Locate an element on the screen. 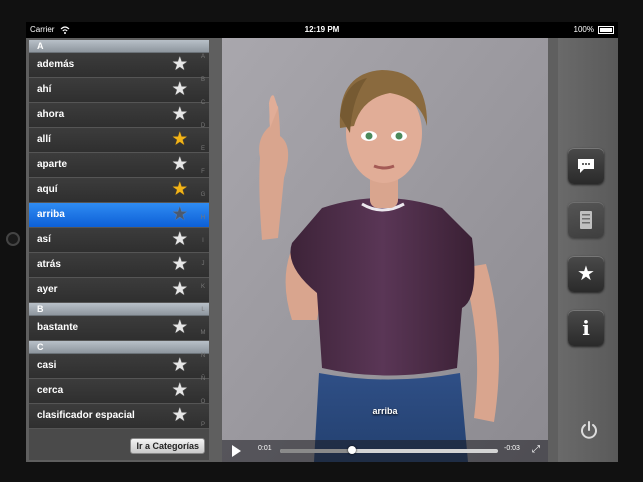  speech-bubble-icon is located at coordinates (586, 166).